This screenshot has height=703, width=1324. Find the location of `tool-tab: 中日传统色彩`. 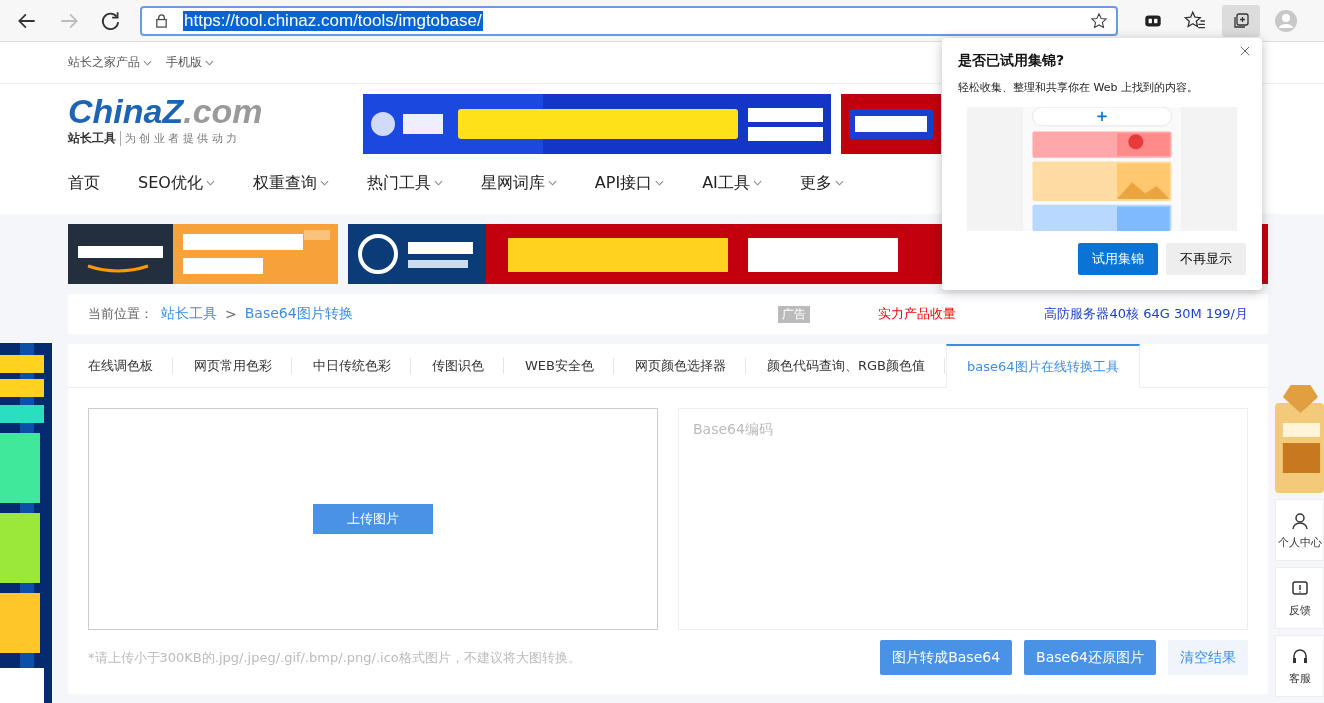

tool-tab: 中日传统色彩 is located at coordinates (352, 365).